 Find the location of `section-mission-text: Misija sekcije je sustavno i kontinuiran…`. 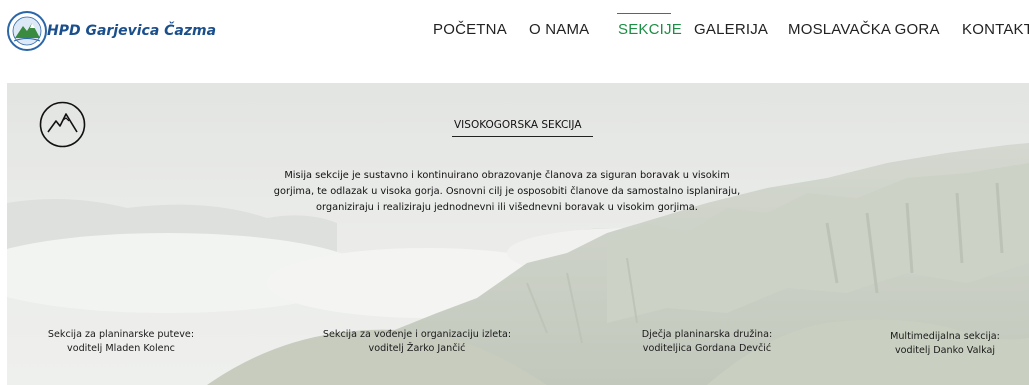

section-mission-text: Misija sekcije je sustavno i kontinuiran… is located at coordinates (507, 192).